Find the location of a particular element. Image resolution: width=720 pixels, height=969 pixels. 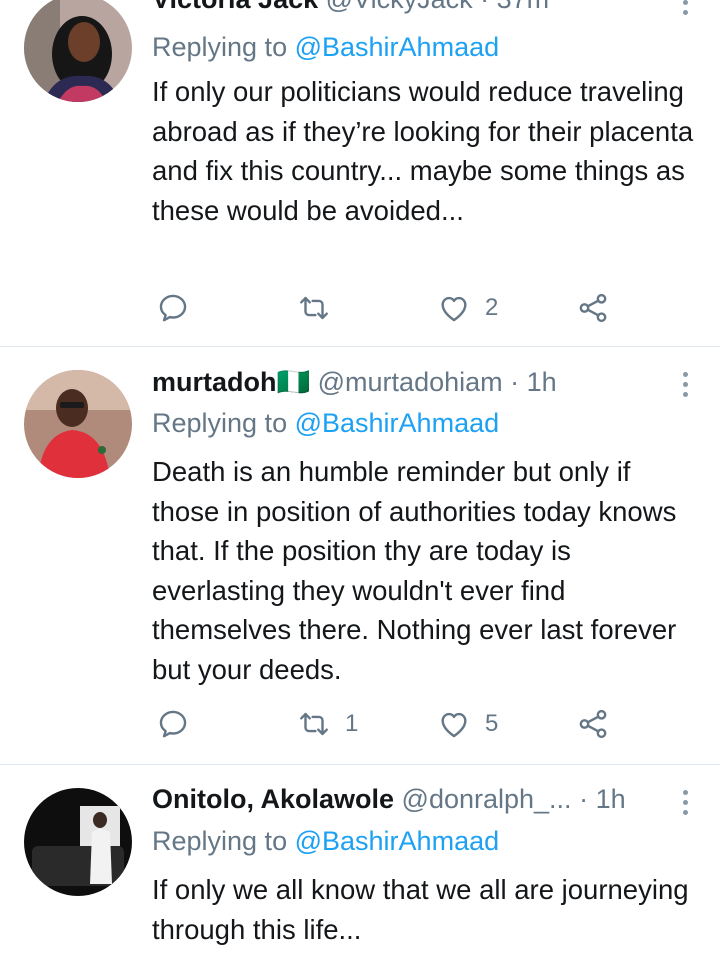

like-count: 5 is located at coordinates (492, 723).